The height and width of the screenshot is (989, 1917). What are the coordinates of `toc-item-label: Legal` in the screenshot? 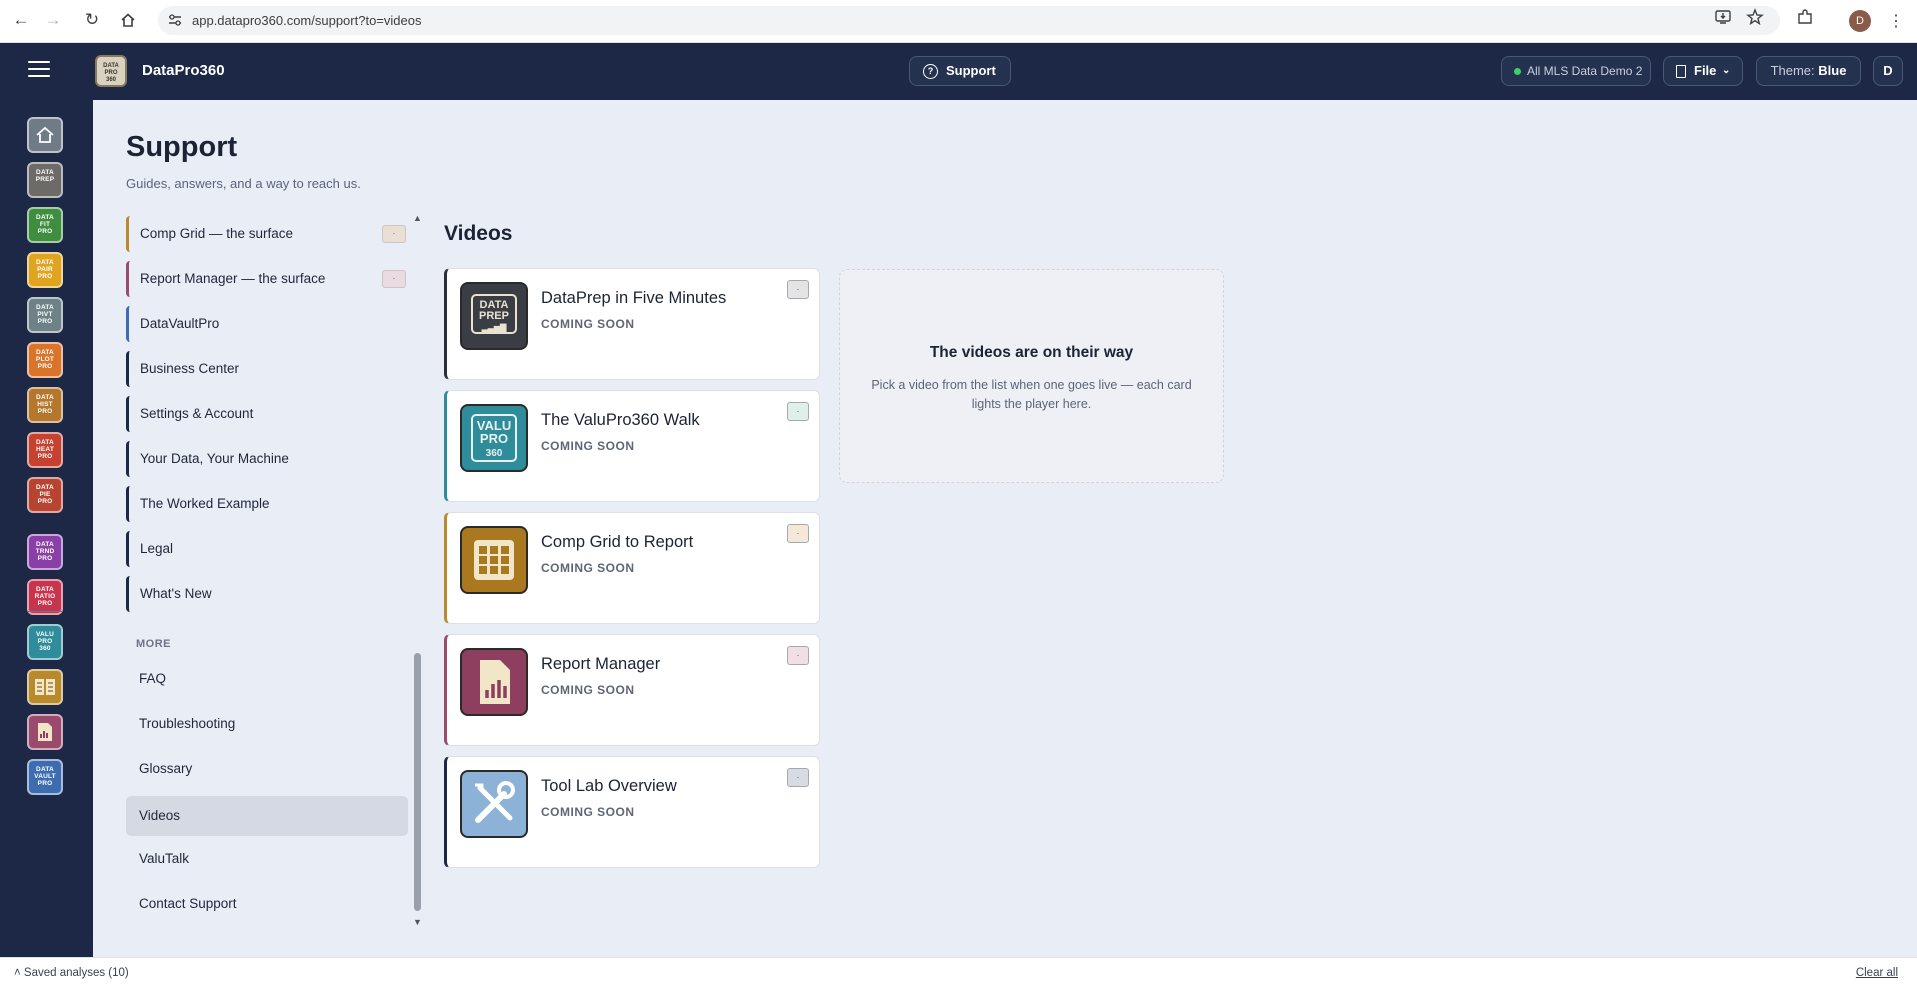 It's located at (157, 548).